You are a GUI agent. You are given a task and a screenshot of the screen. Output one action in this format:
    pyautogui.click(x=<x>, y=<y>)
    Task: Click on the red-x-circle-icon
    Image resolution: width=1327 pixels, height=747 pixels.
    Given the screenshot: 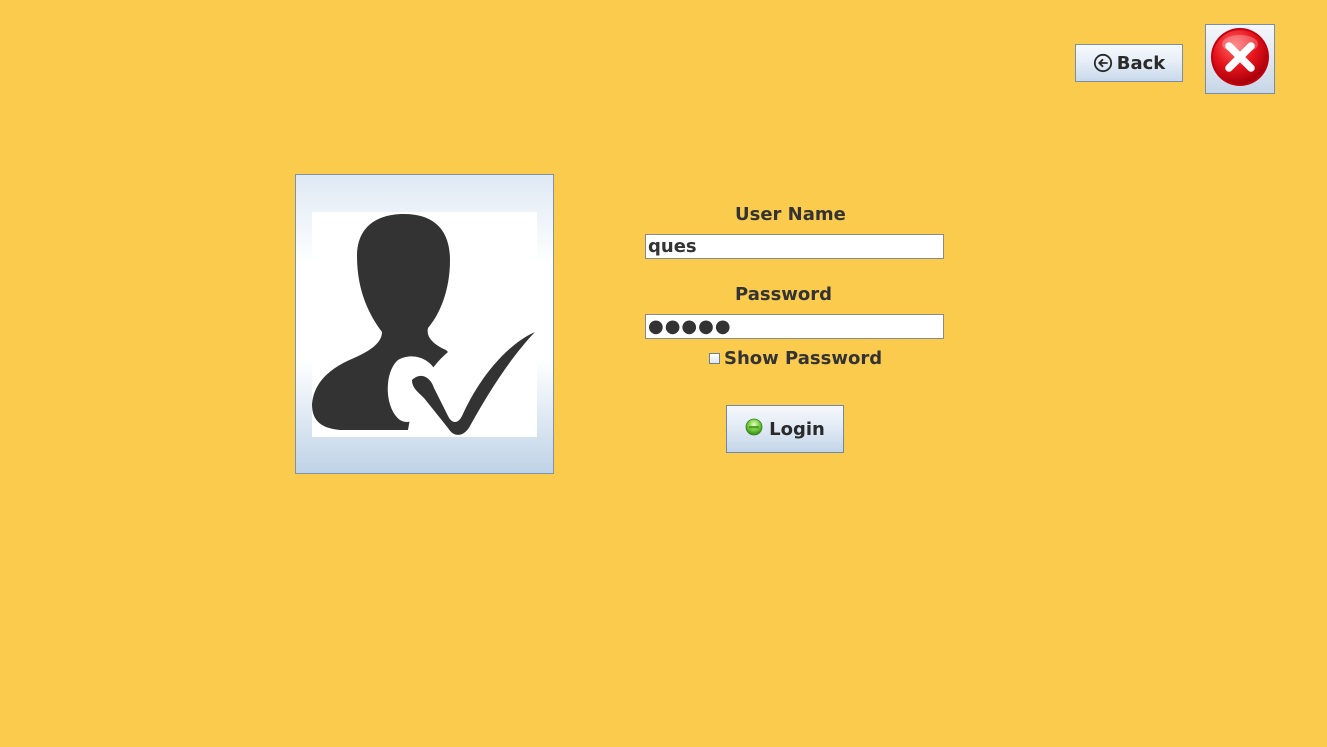 What is the action you would take?
    pyautogui.click(x=1240, y=59)
    